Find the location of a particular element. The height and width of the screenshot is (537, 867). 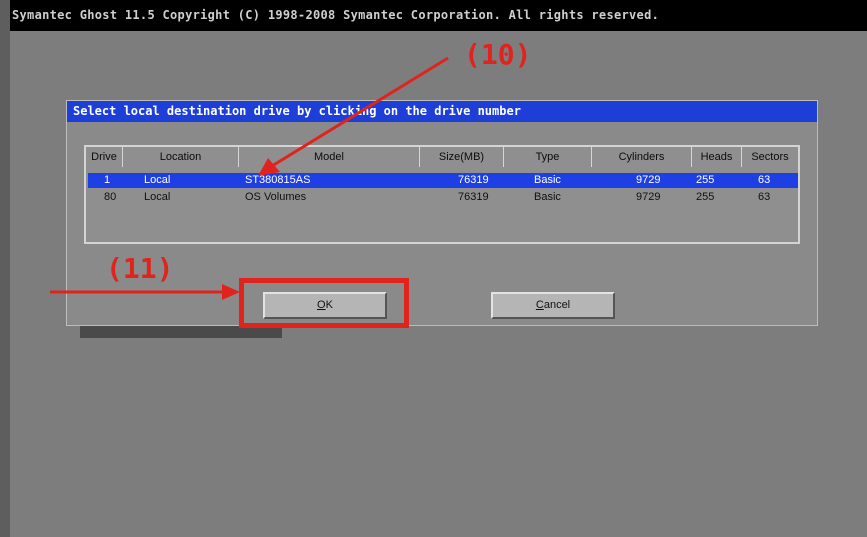

arrow-10-line is located at coordinates (360, 112).